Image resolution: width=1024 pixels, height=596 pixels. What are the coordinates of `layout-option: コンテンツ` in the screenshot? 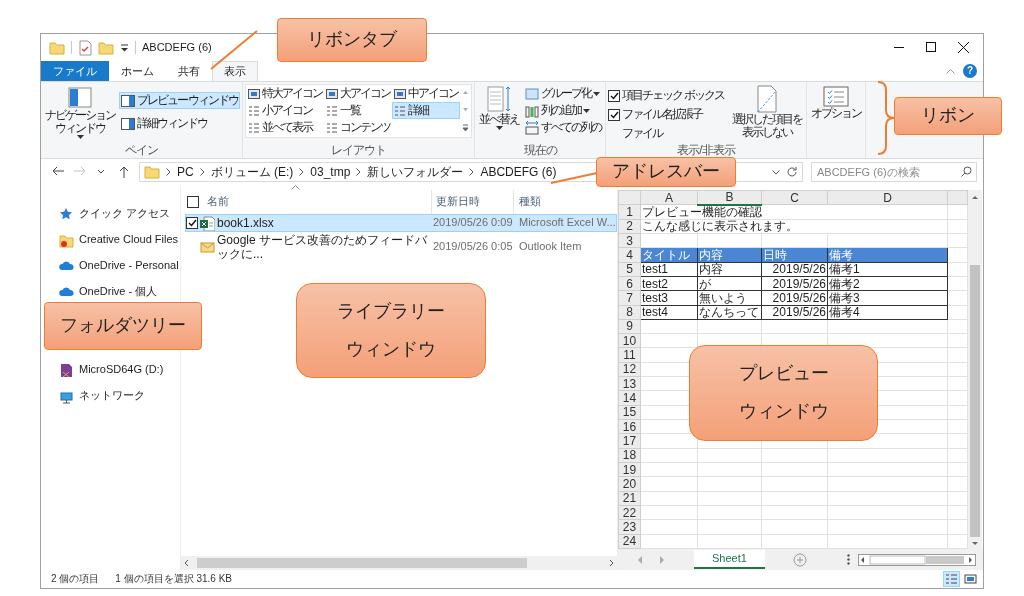 It's located at (358, 127).